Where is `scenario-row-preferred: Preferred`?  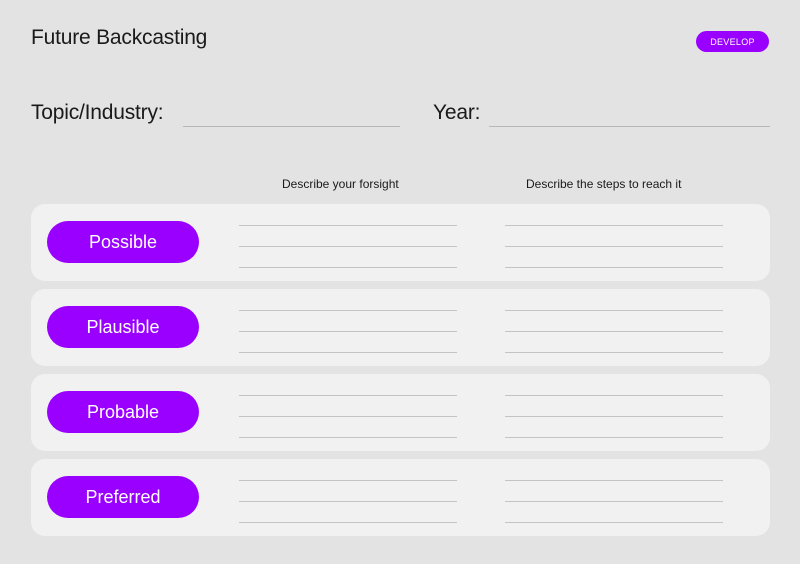
scenario-row-preferred: Preferred is located at coordinates (400, 497).